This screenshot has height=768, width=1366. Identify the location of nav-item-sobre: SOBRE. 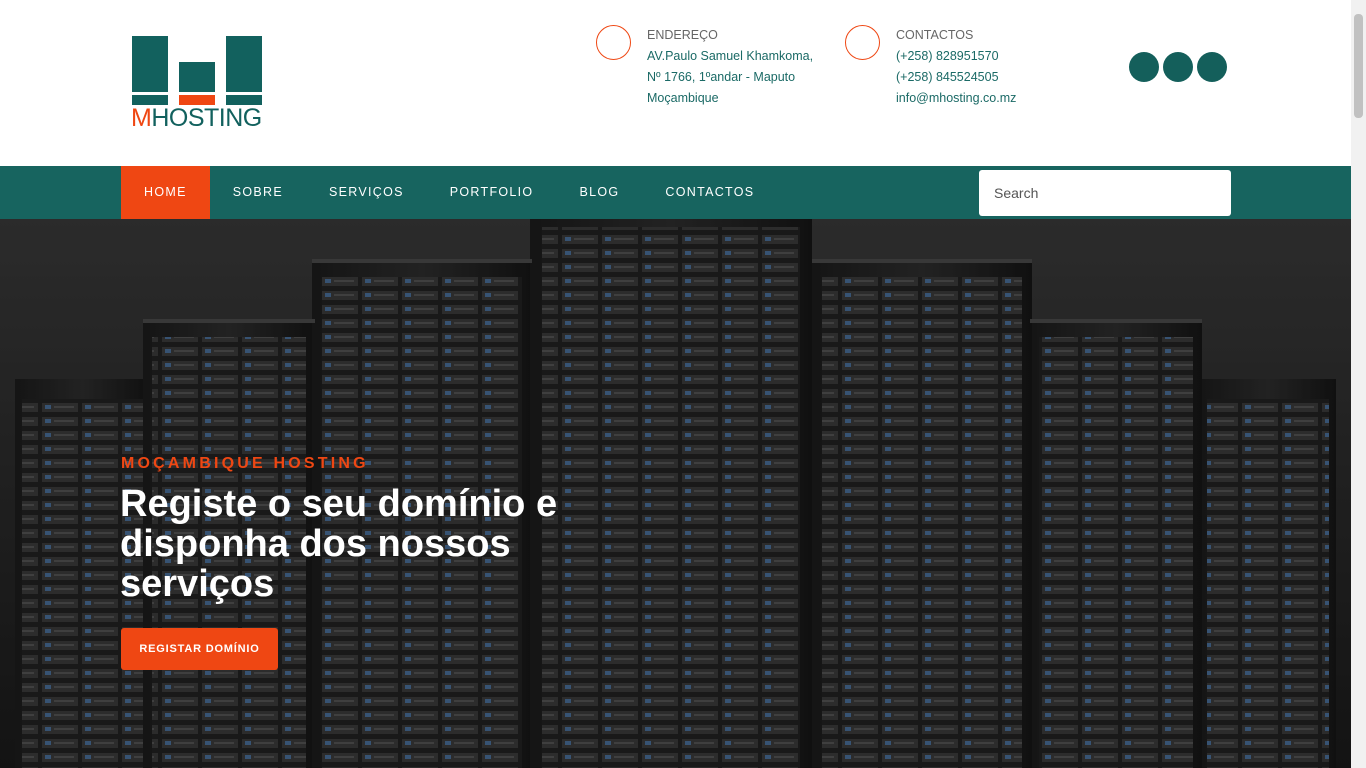
(258, 192).